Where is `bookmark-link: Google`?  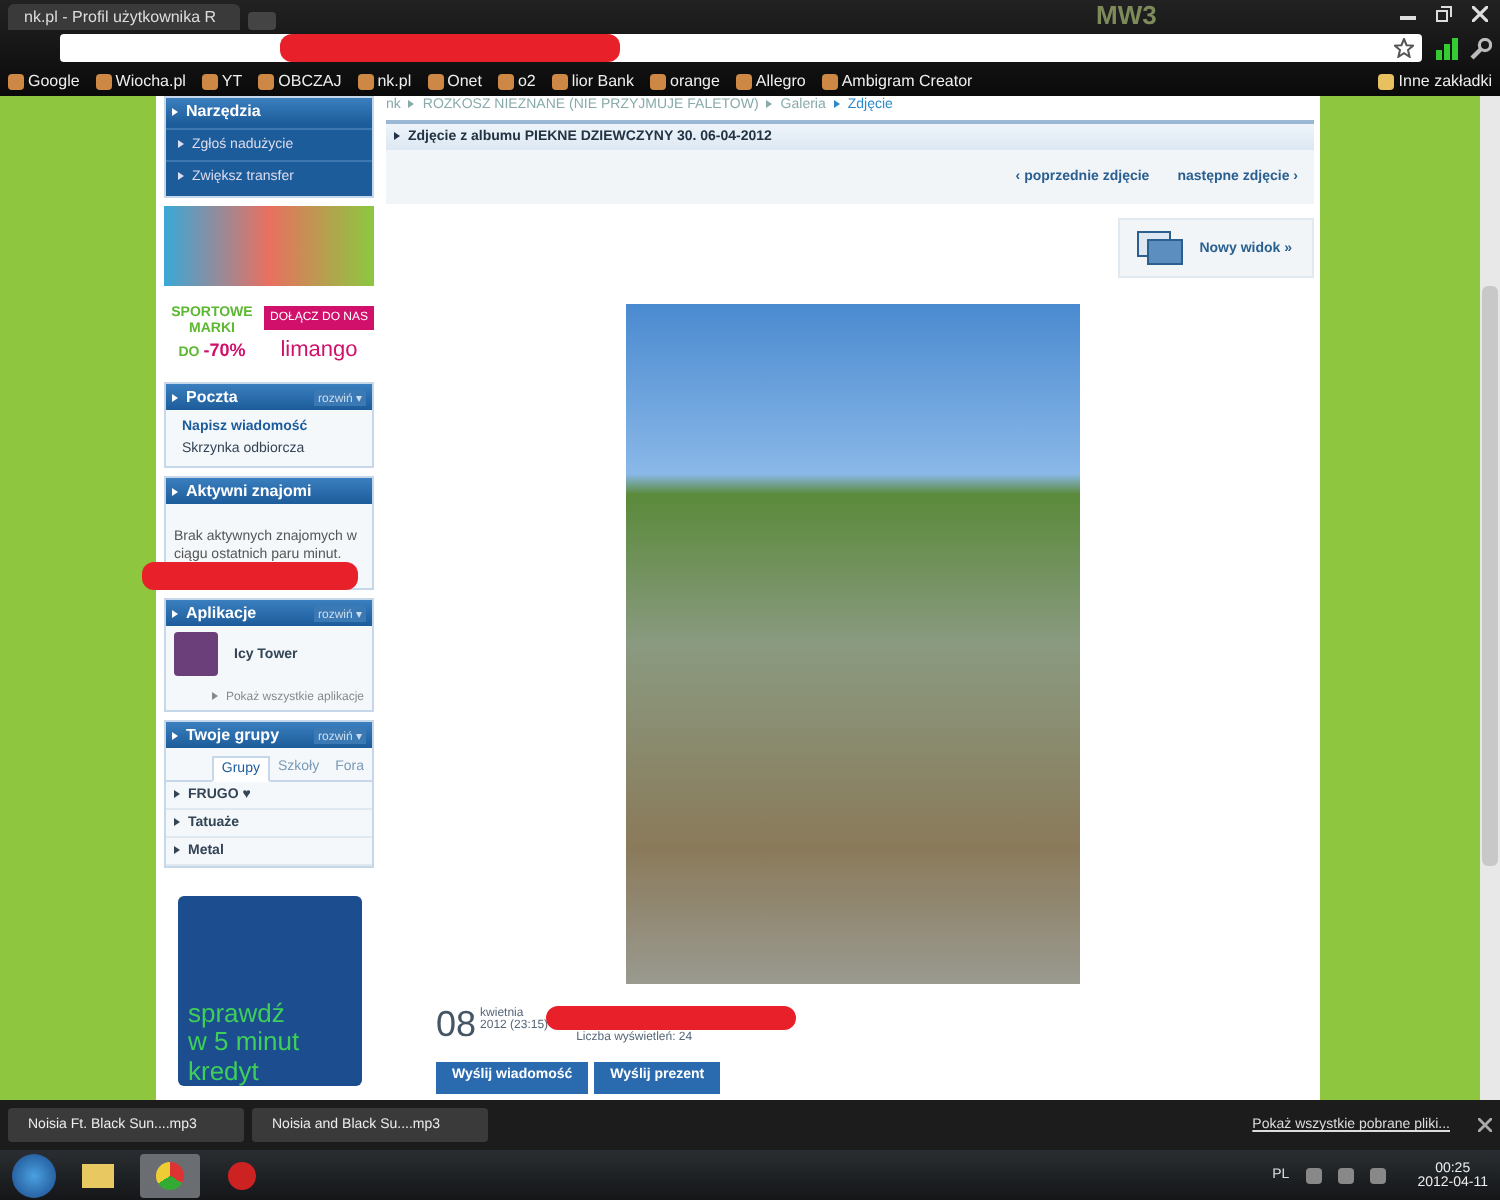 bookmark-link: Google is located at coordinates (44, 81).